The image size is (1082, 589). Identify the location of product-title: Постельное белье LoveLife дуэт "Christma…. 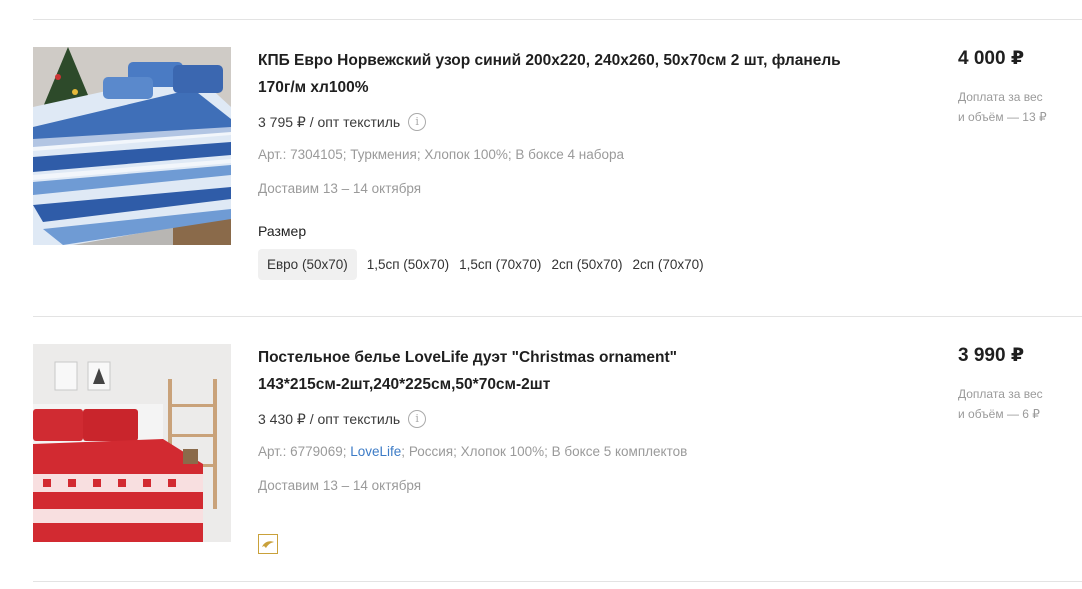
(578, 371).